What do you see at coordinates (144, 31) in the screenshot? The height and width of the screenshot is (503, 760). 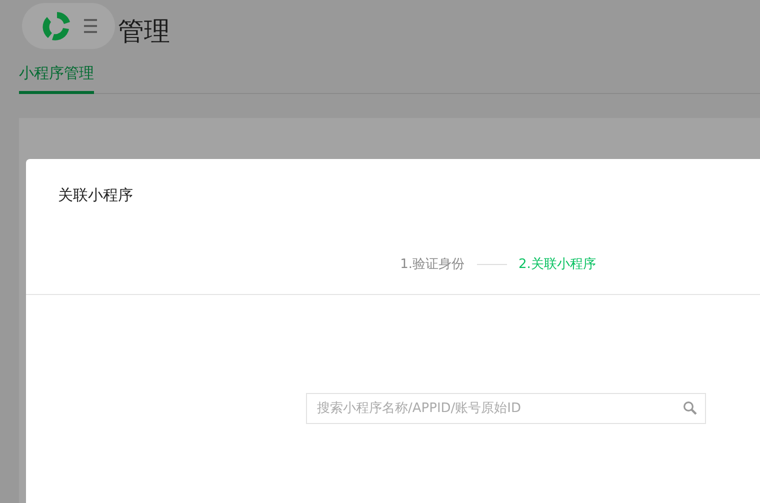 I see `page-title: 管理` at bounding box center [144, 31].